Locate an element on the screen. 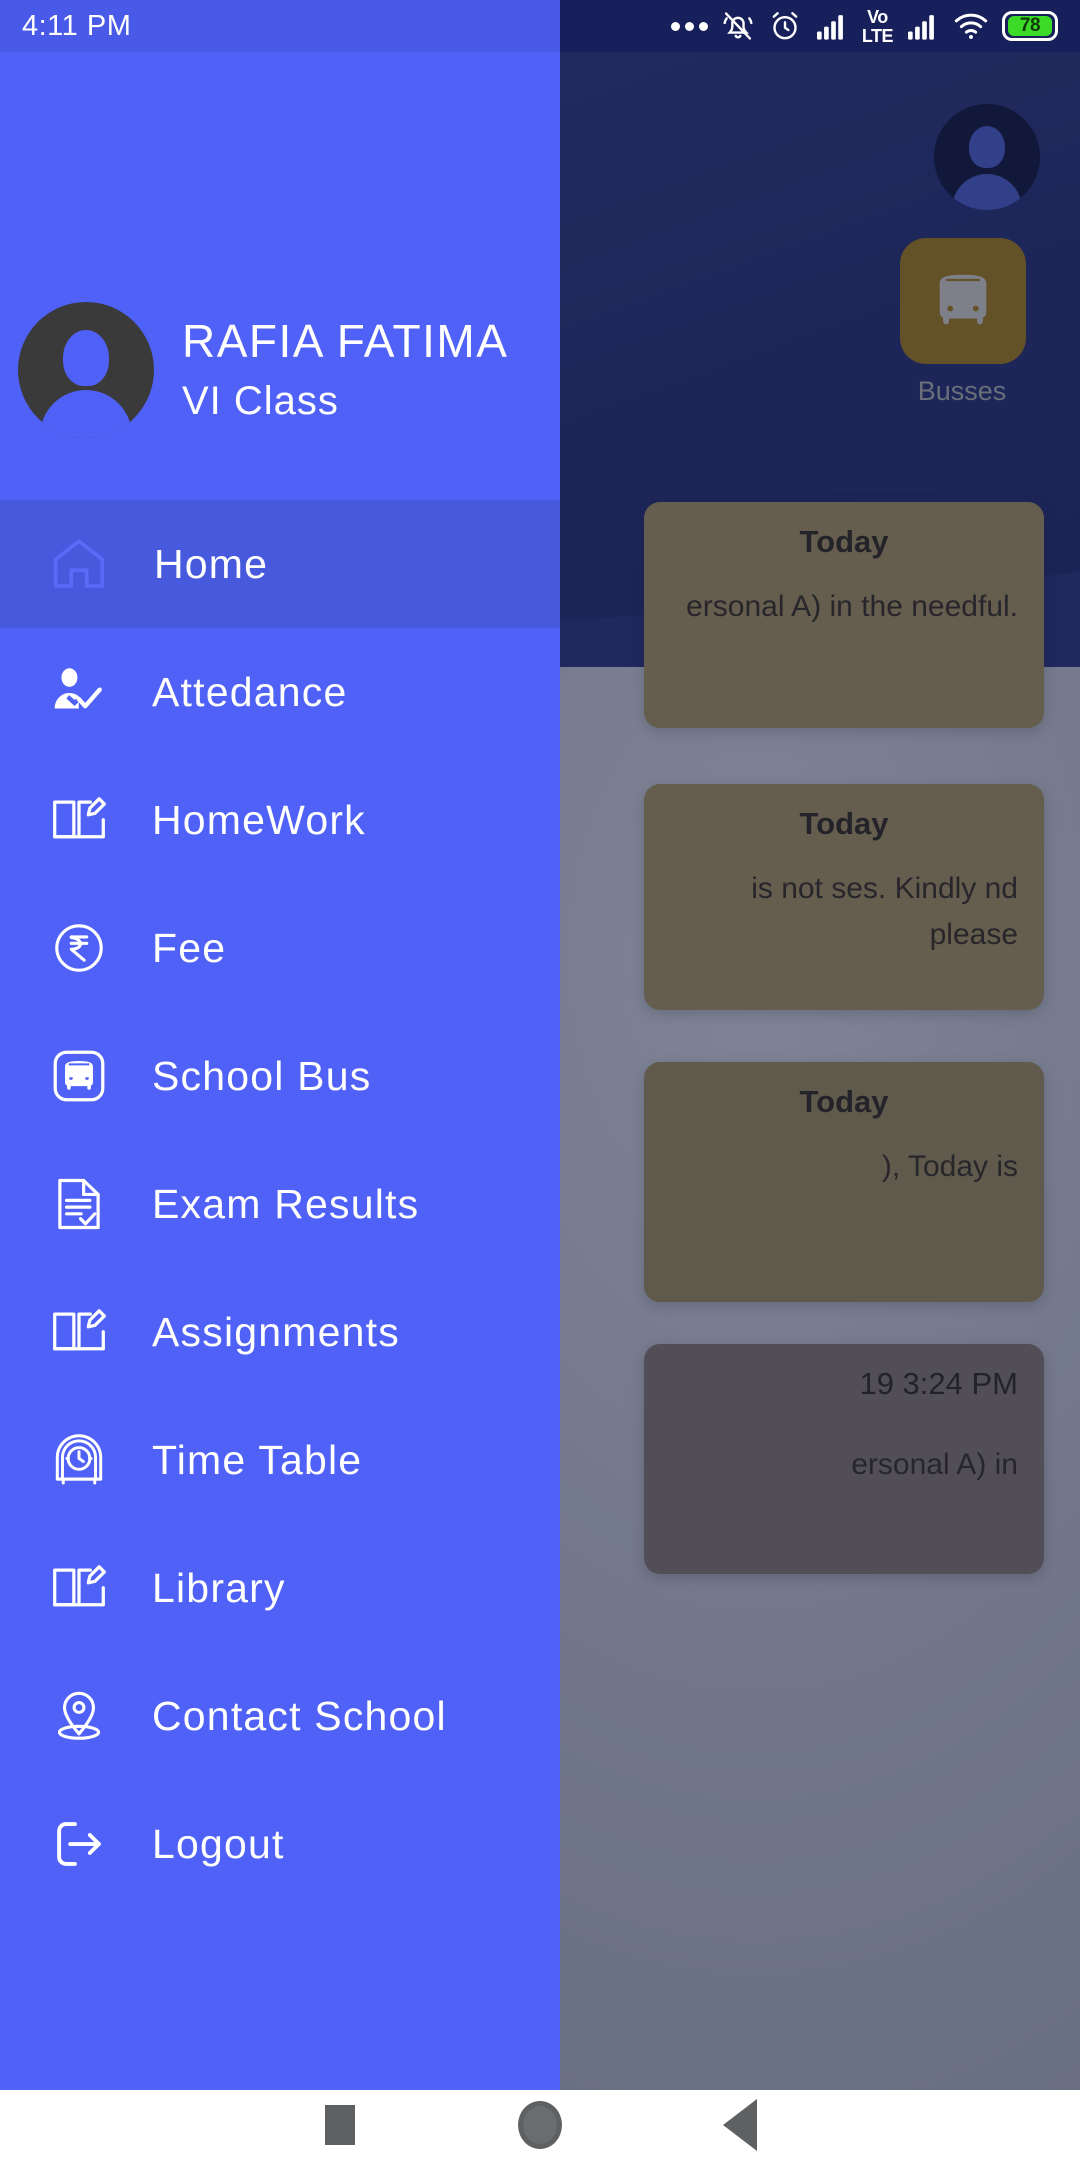 The image size is (1080, 2160). sidebar-item-label: Assignments is located at coordinates (276, 1331).